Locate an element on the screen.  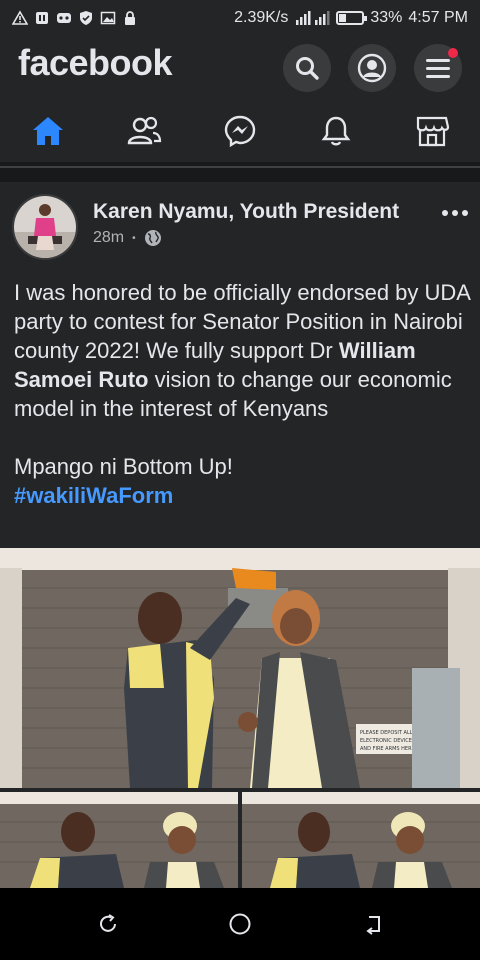
status-bar: 2.39K/s 33% 4:57 PM is located at coordinates (240, 18).